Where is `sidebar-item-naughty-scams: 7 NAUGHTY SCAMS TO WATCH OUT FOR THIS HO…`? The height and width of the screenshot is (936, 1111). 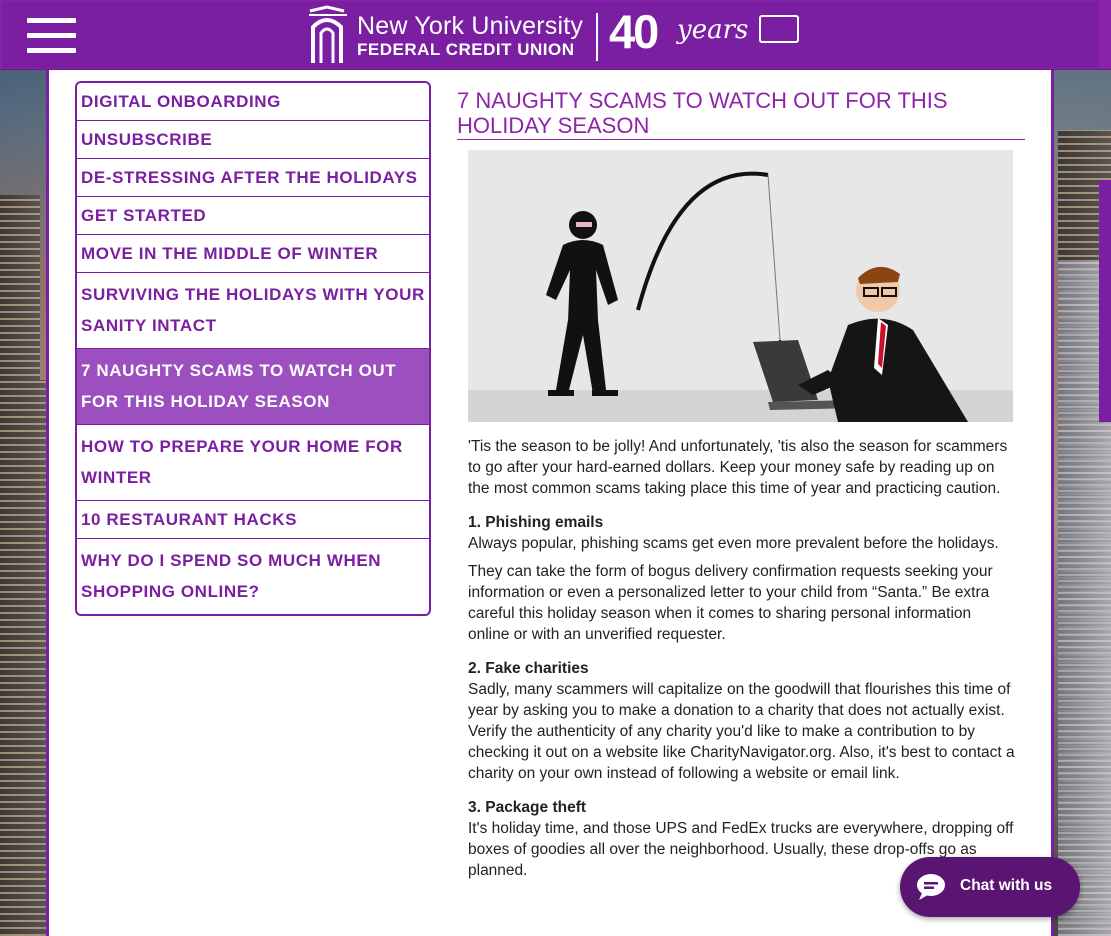
sidebar-item-naughty-scams: 7 NAUGHTY SCAMS TO WATCH OUT FOR THIS HO… is located at coordinates (253, 387).